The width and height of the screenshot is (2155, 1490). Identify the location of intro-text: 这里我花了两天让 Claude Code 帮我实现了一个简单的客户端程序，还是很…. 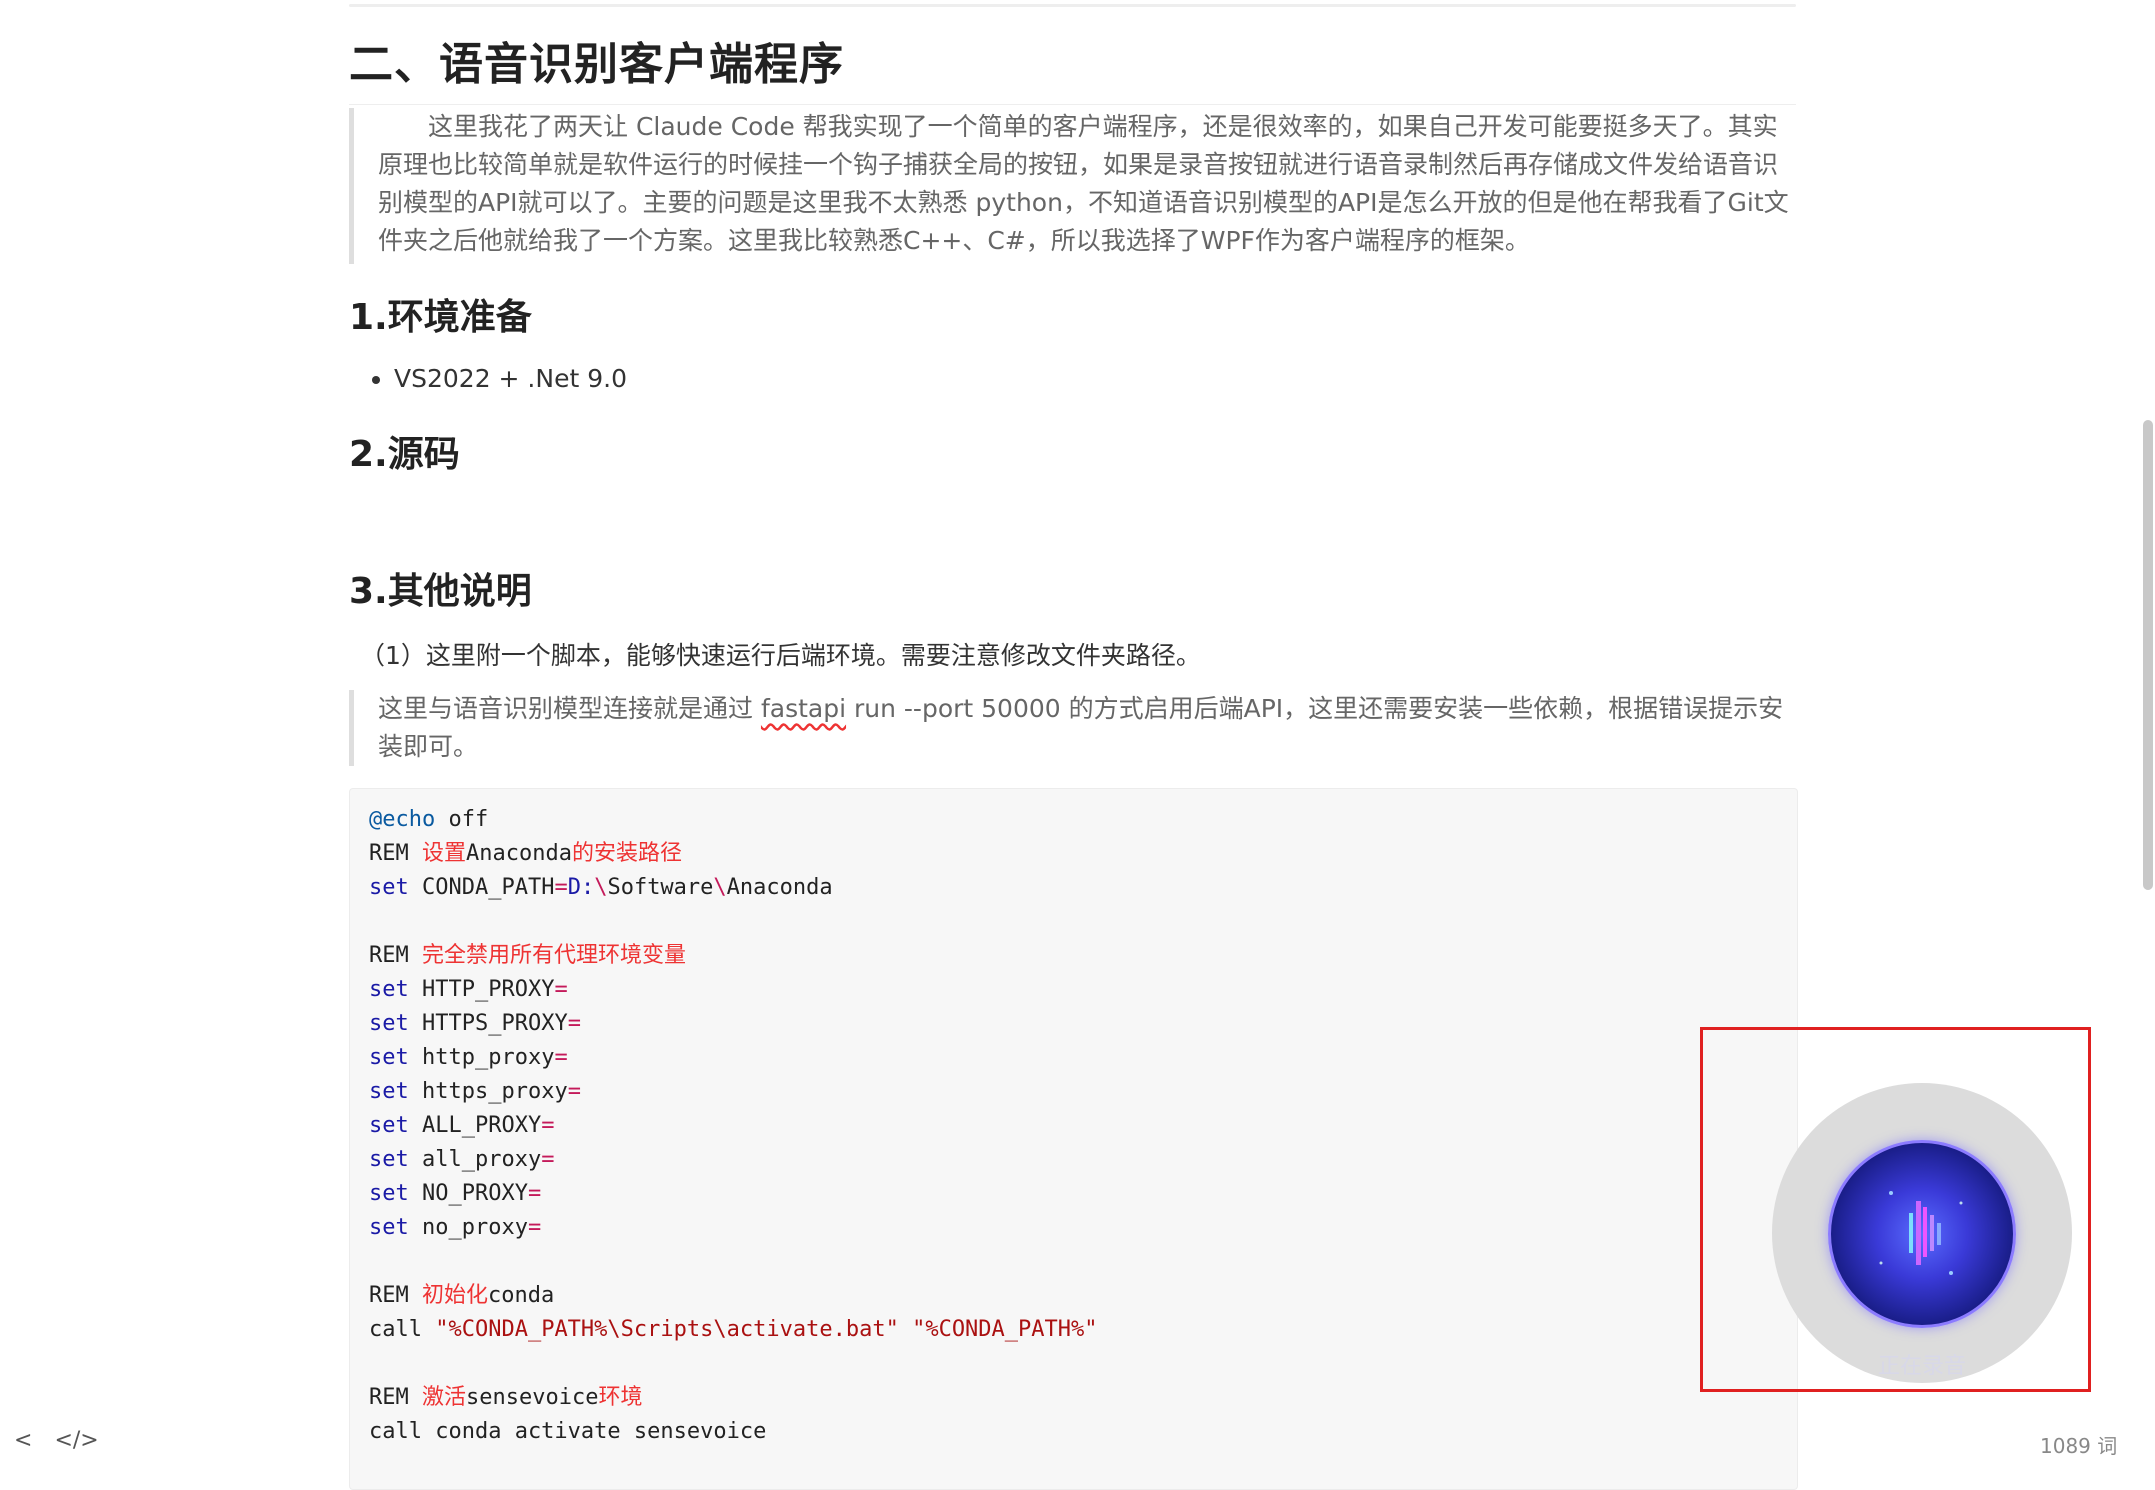
(1083, 183).